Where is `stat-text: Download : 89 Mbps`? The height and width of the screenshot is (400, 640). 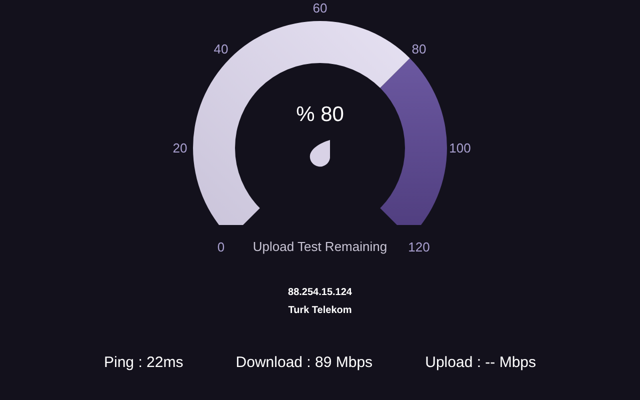 stat-text: Download : 89 Mbps is located at coordinates (304, 362).